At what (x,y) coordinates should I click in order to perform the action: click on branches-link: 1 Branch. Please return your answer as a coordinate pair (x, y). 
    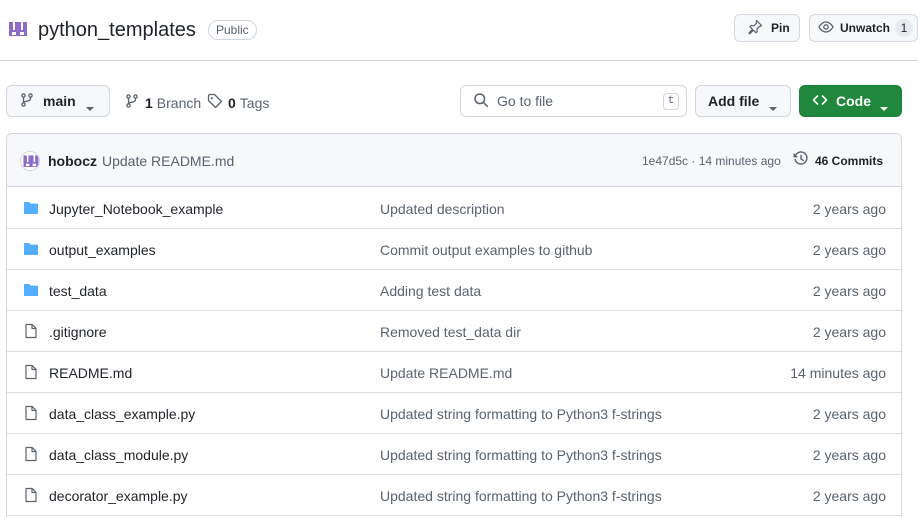
    Looking at the image, I should click on (162, 102).